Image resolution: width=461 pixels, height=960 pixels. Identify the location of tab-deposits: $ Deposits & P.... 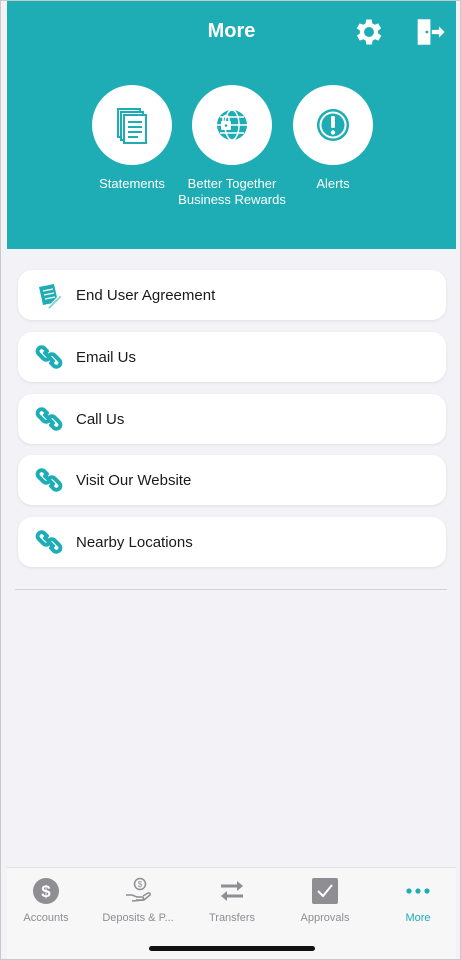
(138, 900).